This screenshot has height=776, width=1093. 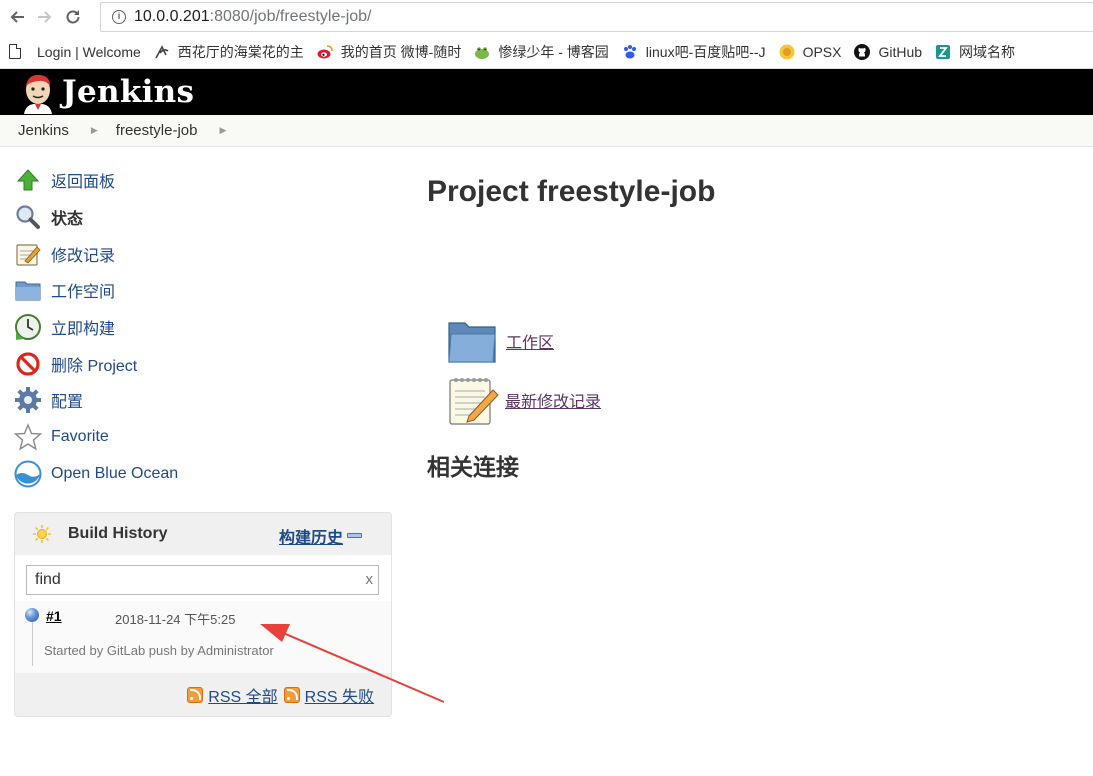 What do you see at coordinates (83, 293) in the screenshot?
I see `task-label: 工作空间` at bounding box center [83, 293].